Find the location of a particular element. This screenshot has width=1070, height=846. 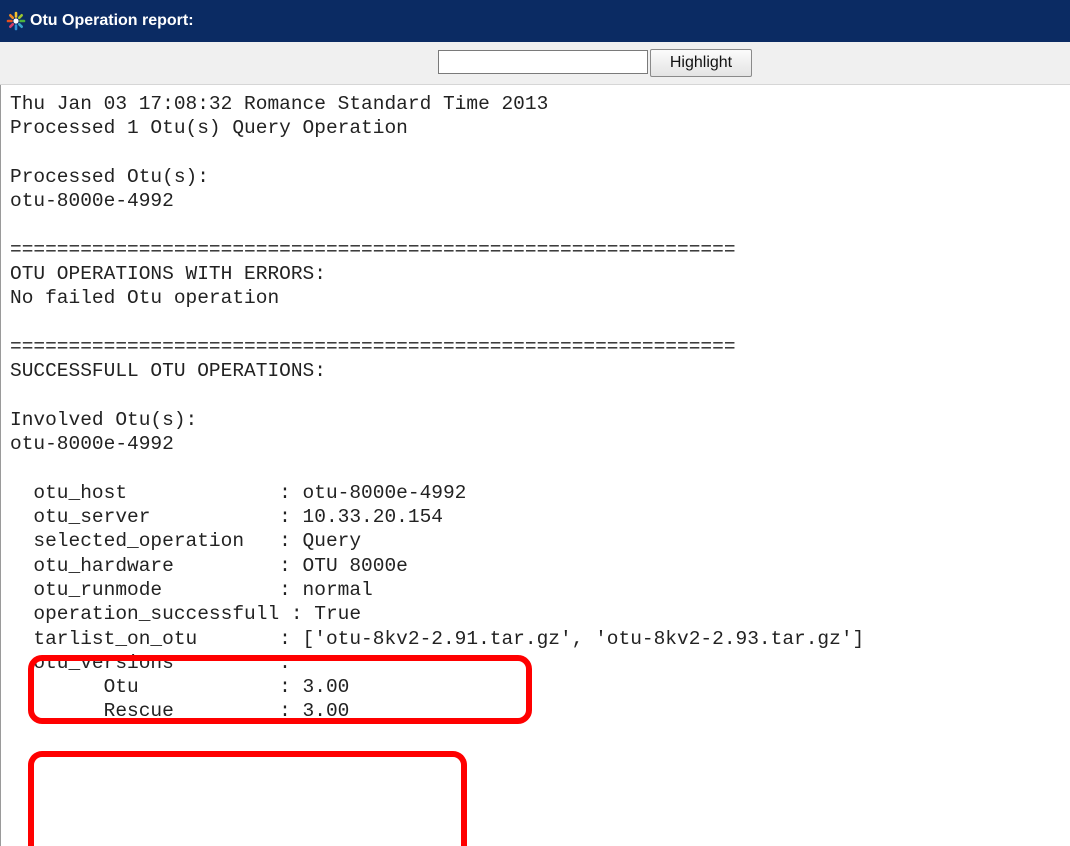

search-input is located at coordinates (543, 62).